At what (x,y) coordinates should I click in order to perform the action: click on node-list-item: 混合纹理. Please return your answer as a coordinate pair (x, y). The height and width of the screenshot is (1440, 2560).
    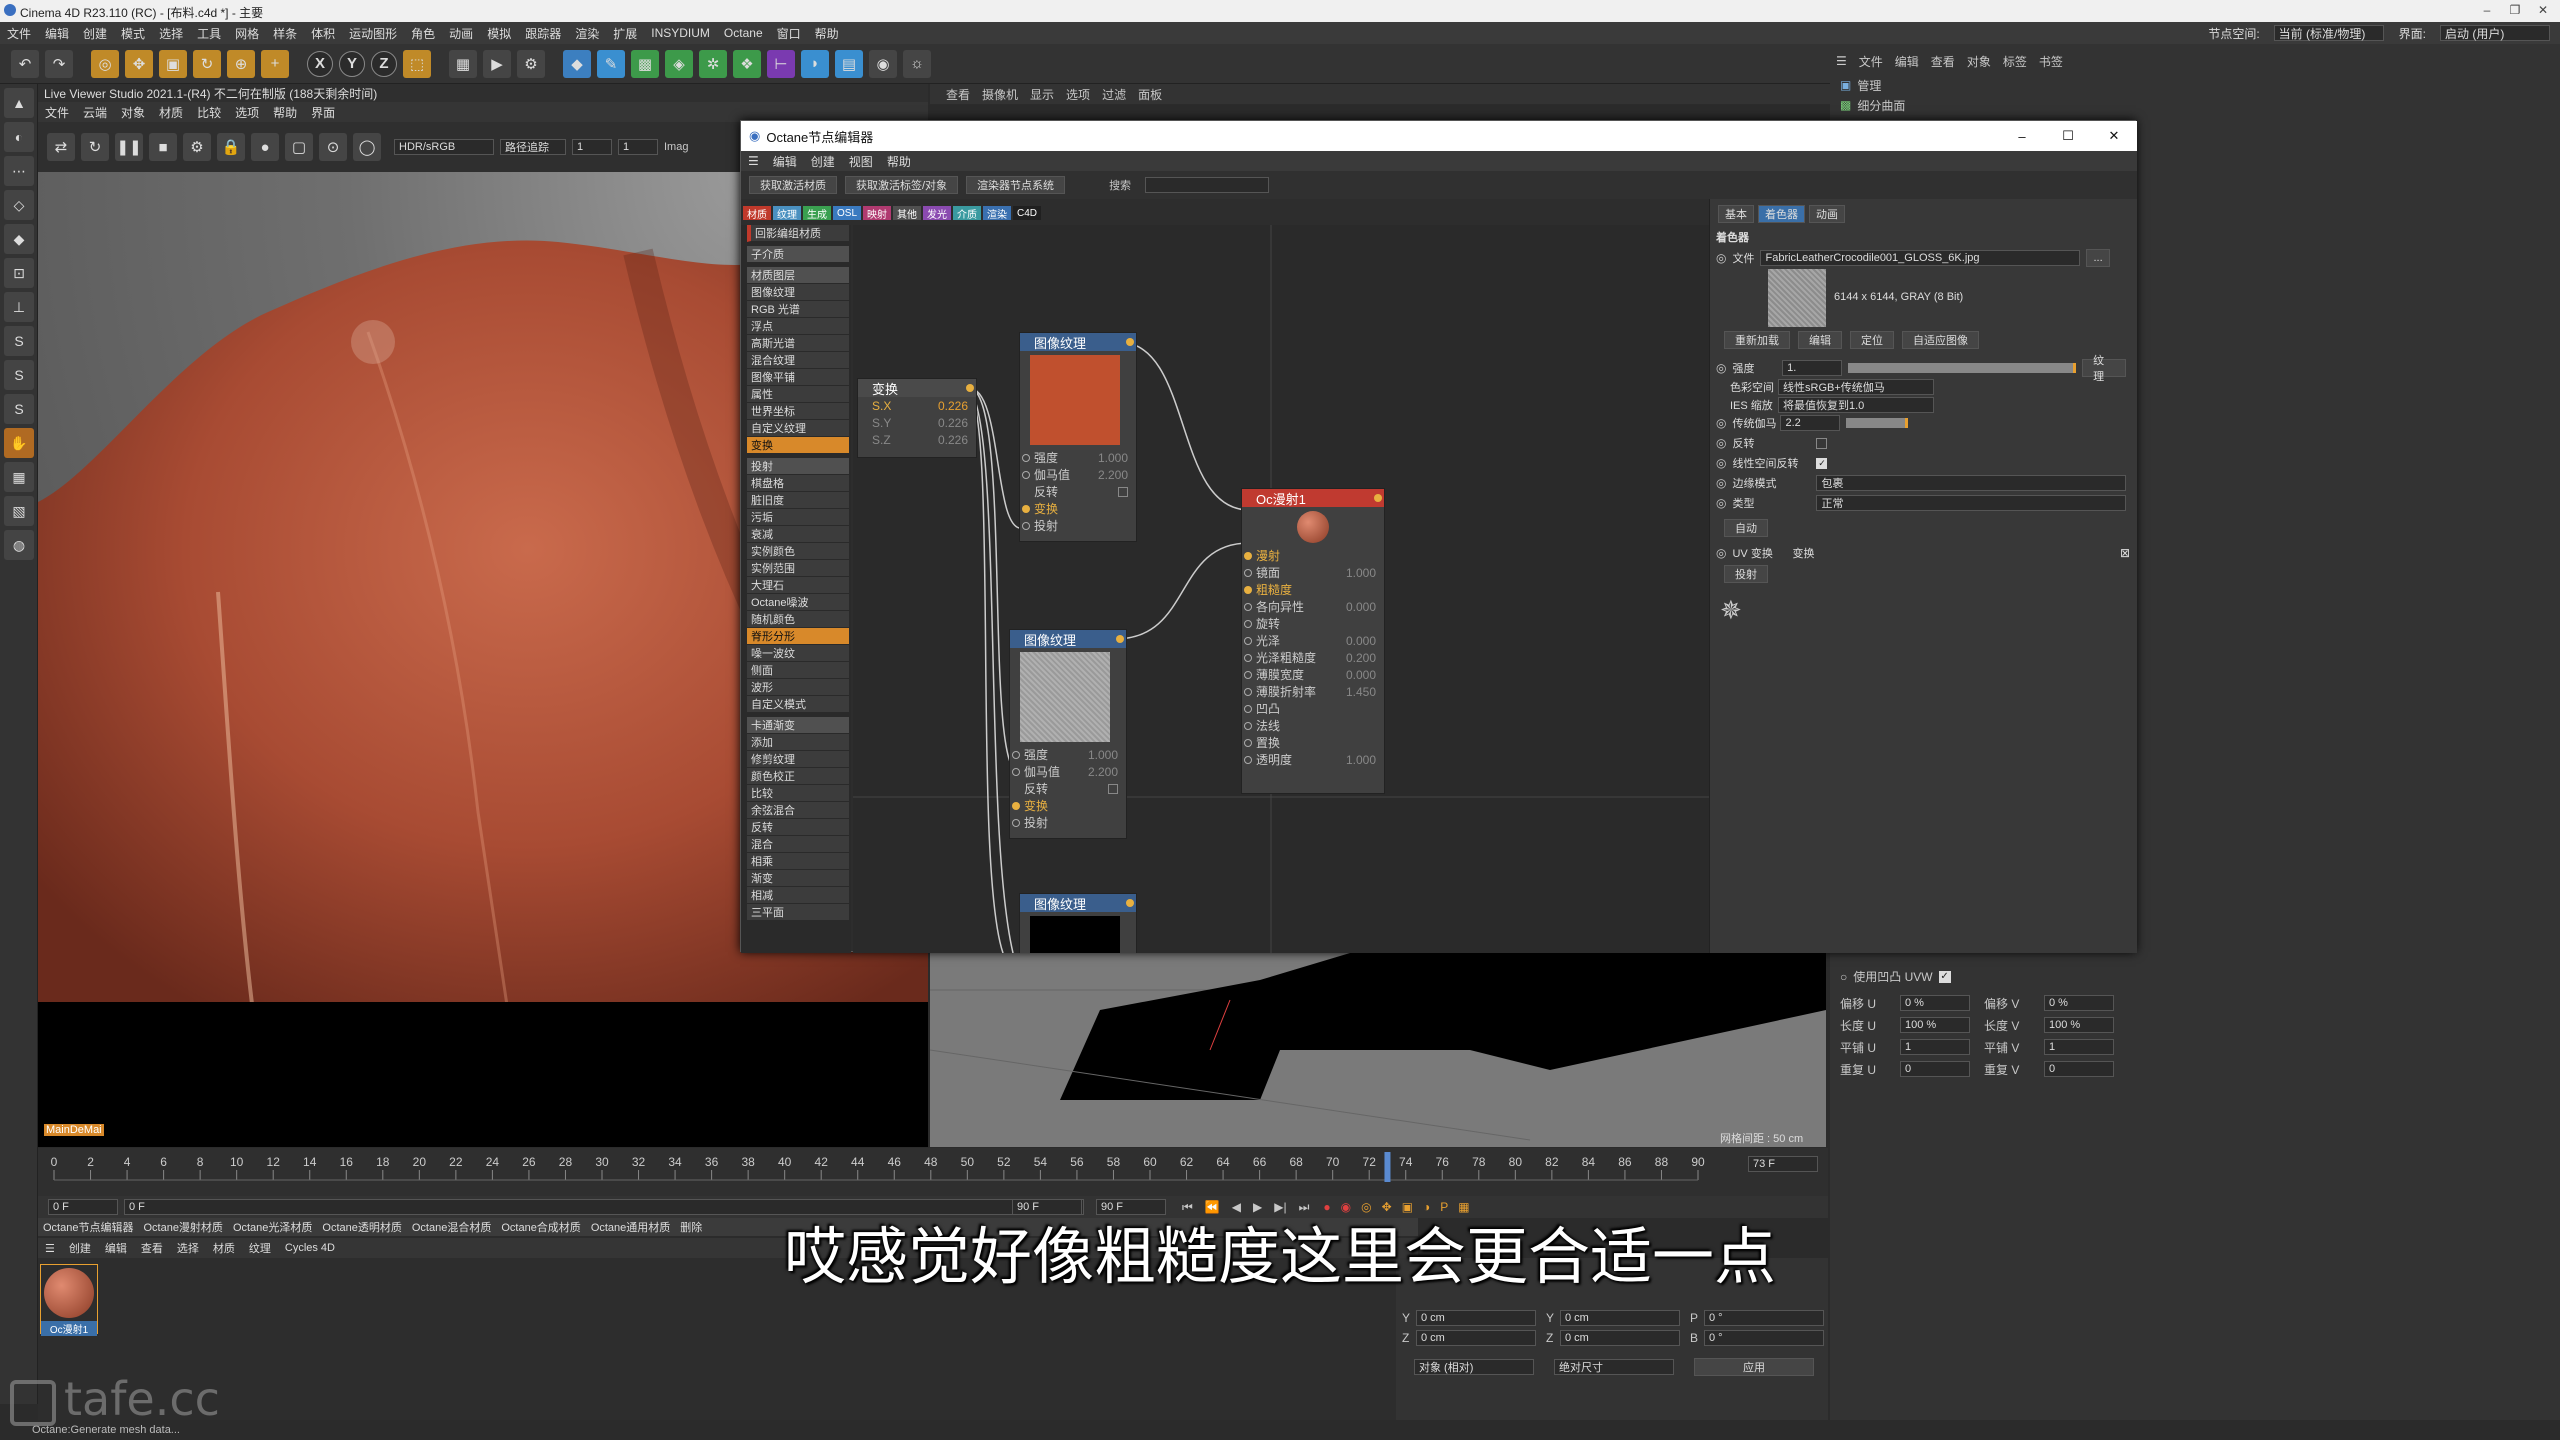
    Looking at the image, I should click on (798, 360).